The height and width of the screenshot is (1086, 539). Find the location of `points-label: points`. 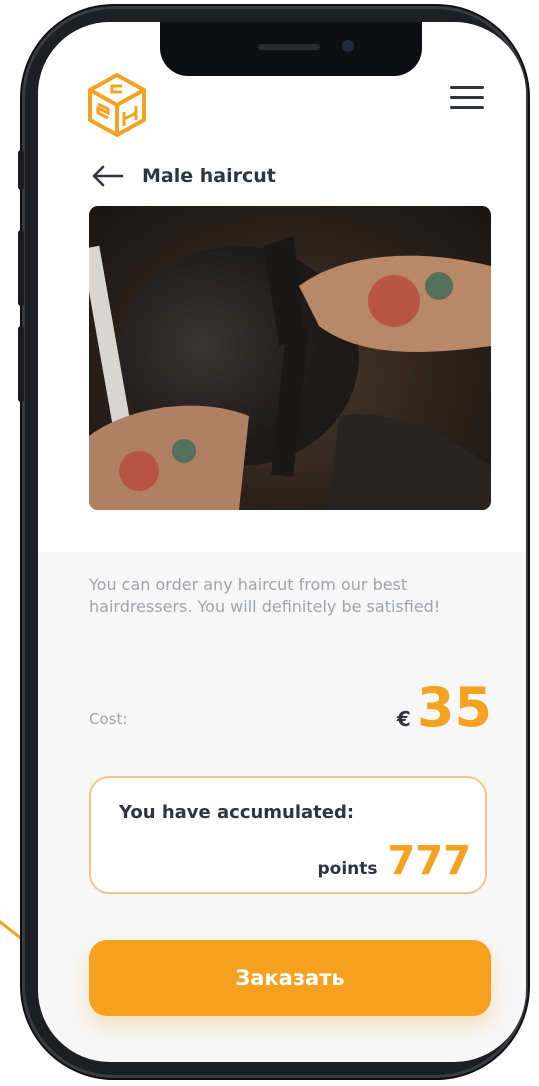

points-label: points is located at coordinates (347, 869).